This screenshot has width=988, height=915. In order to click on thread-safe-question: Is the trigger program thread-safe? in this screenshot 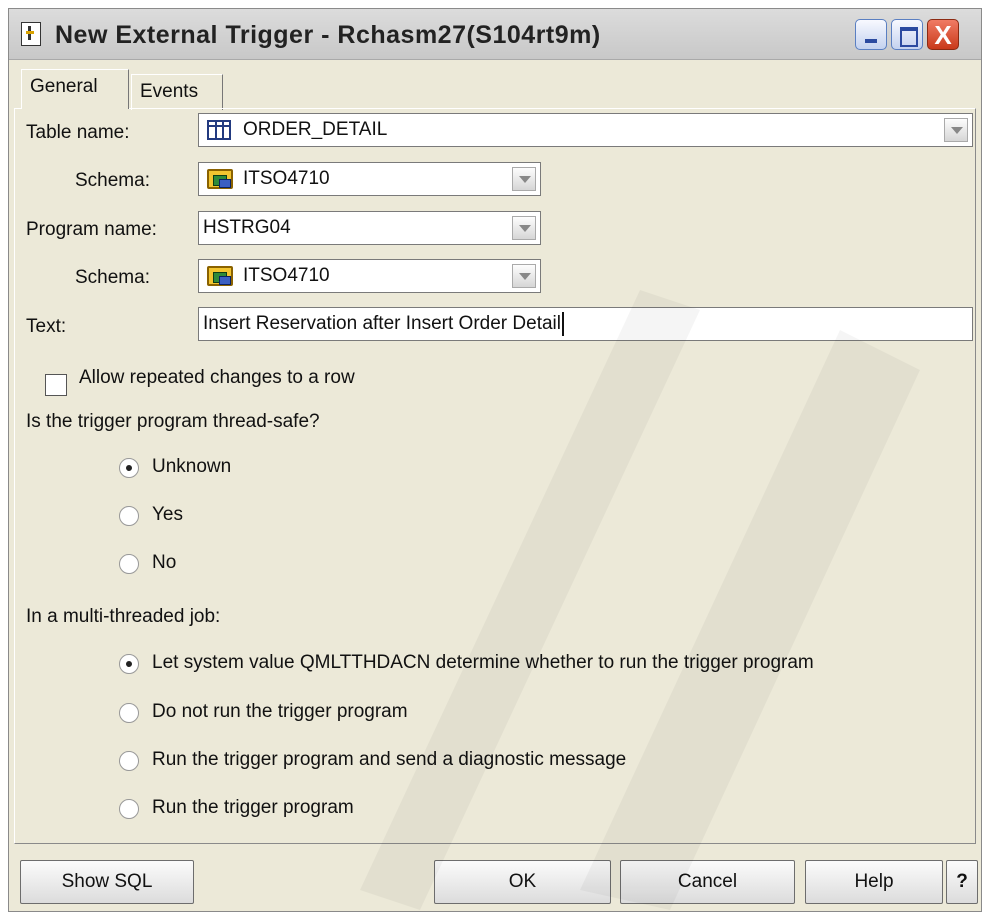, I will do `click(173, 421)`.